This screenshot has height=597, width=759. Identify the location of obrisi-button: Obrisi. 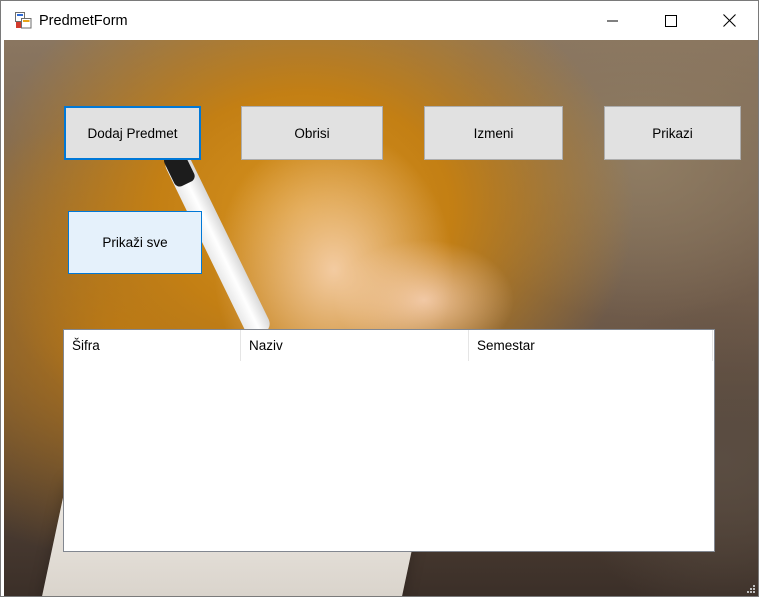
(312, 133).